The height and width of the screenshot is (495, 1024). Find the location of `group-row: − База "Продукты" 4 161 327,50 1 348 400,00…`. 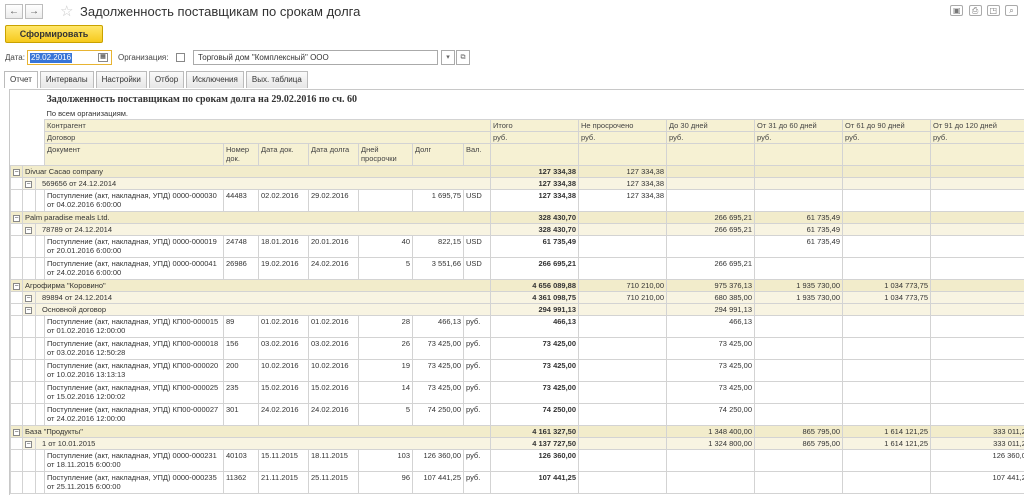

group-row: − База "Продукты" 4 161 327,50 1 348 400,00… is located at coordinates (517, 431).